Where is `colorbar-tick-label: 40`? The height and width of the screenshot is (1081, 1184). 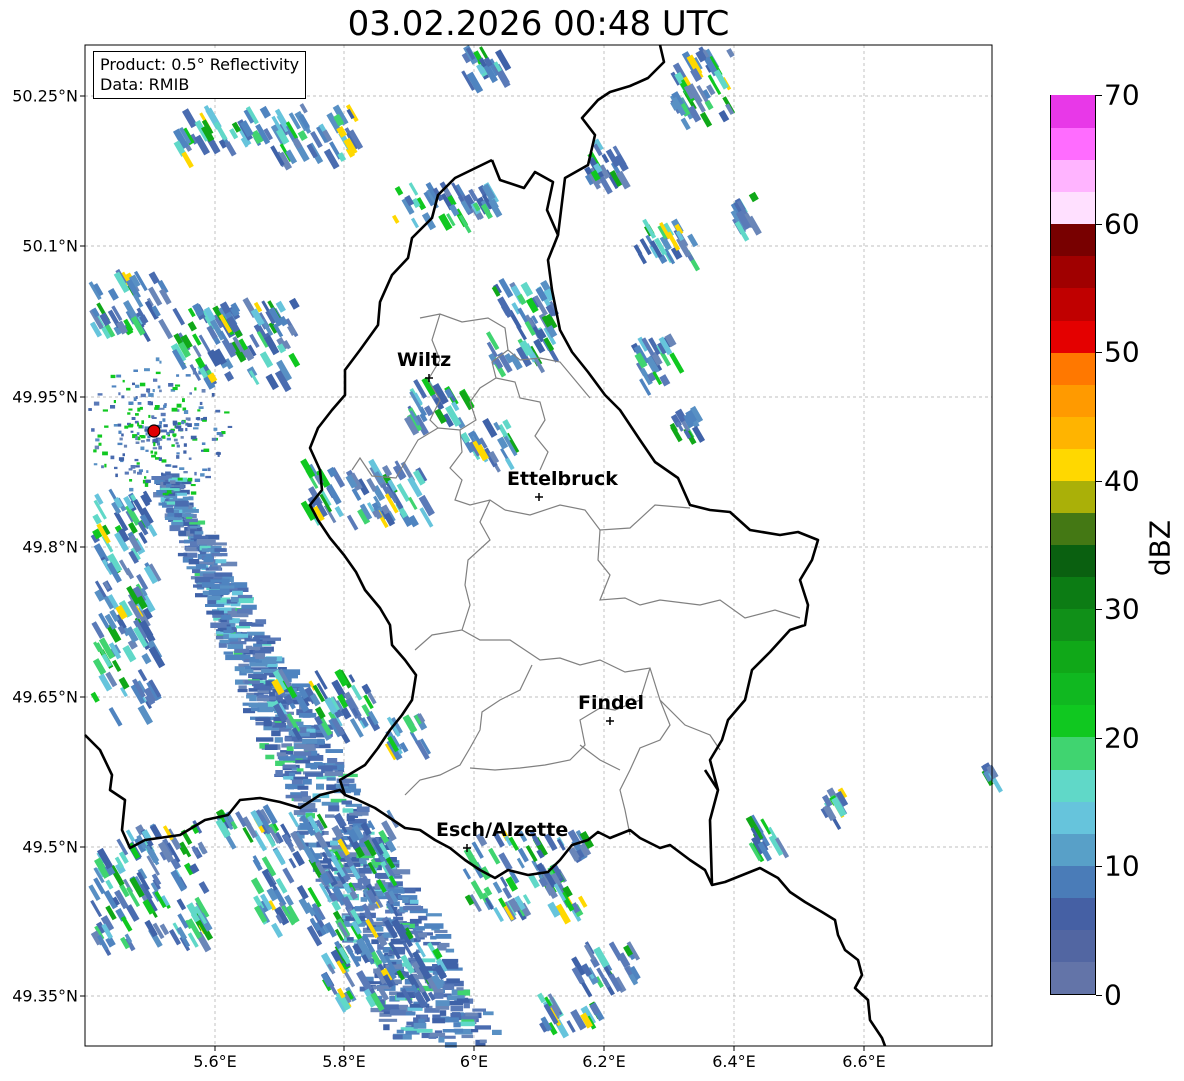 colorbar-tick-label: 40 is located at coordinates (1122, 481).